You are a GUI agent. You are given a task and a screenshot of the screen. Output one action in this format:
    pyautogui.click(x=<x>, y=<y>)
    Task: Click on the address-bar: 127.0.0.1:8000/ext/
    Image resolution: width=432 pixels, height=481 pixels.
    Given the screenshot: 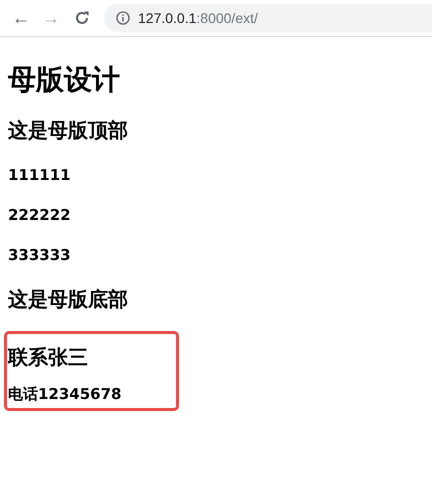 What is the action you would take?
    pyautogui.click(x=268, y=18)
    